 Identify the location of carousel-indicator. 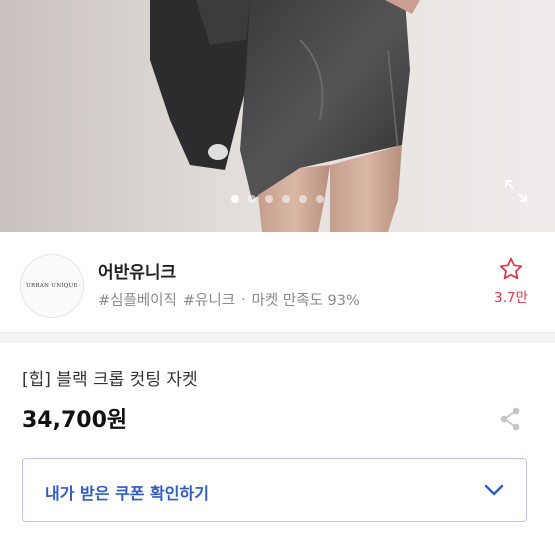
(277, 199).